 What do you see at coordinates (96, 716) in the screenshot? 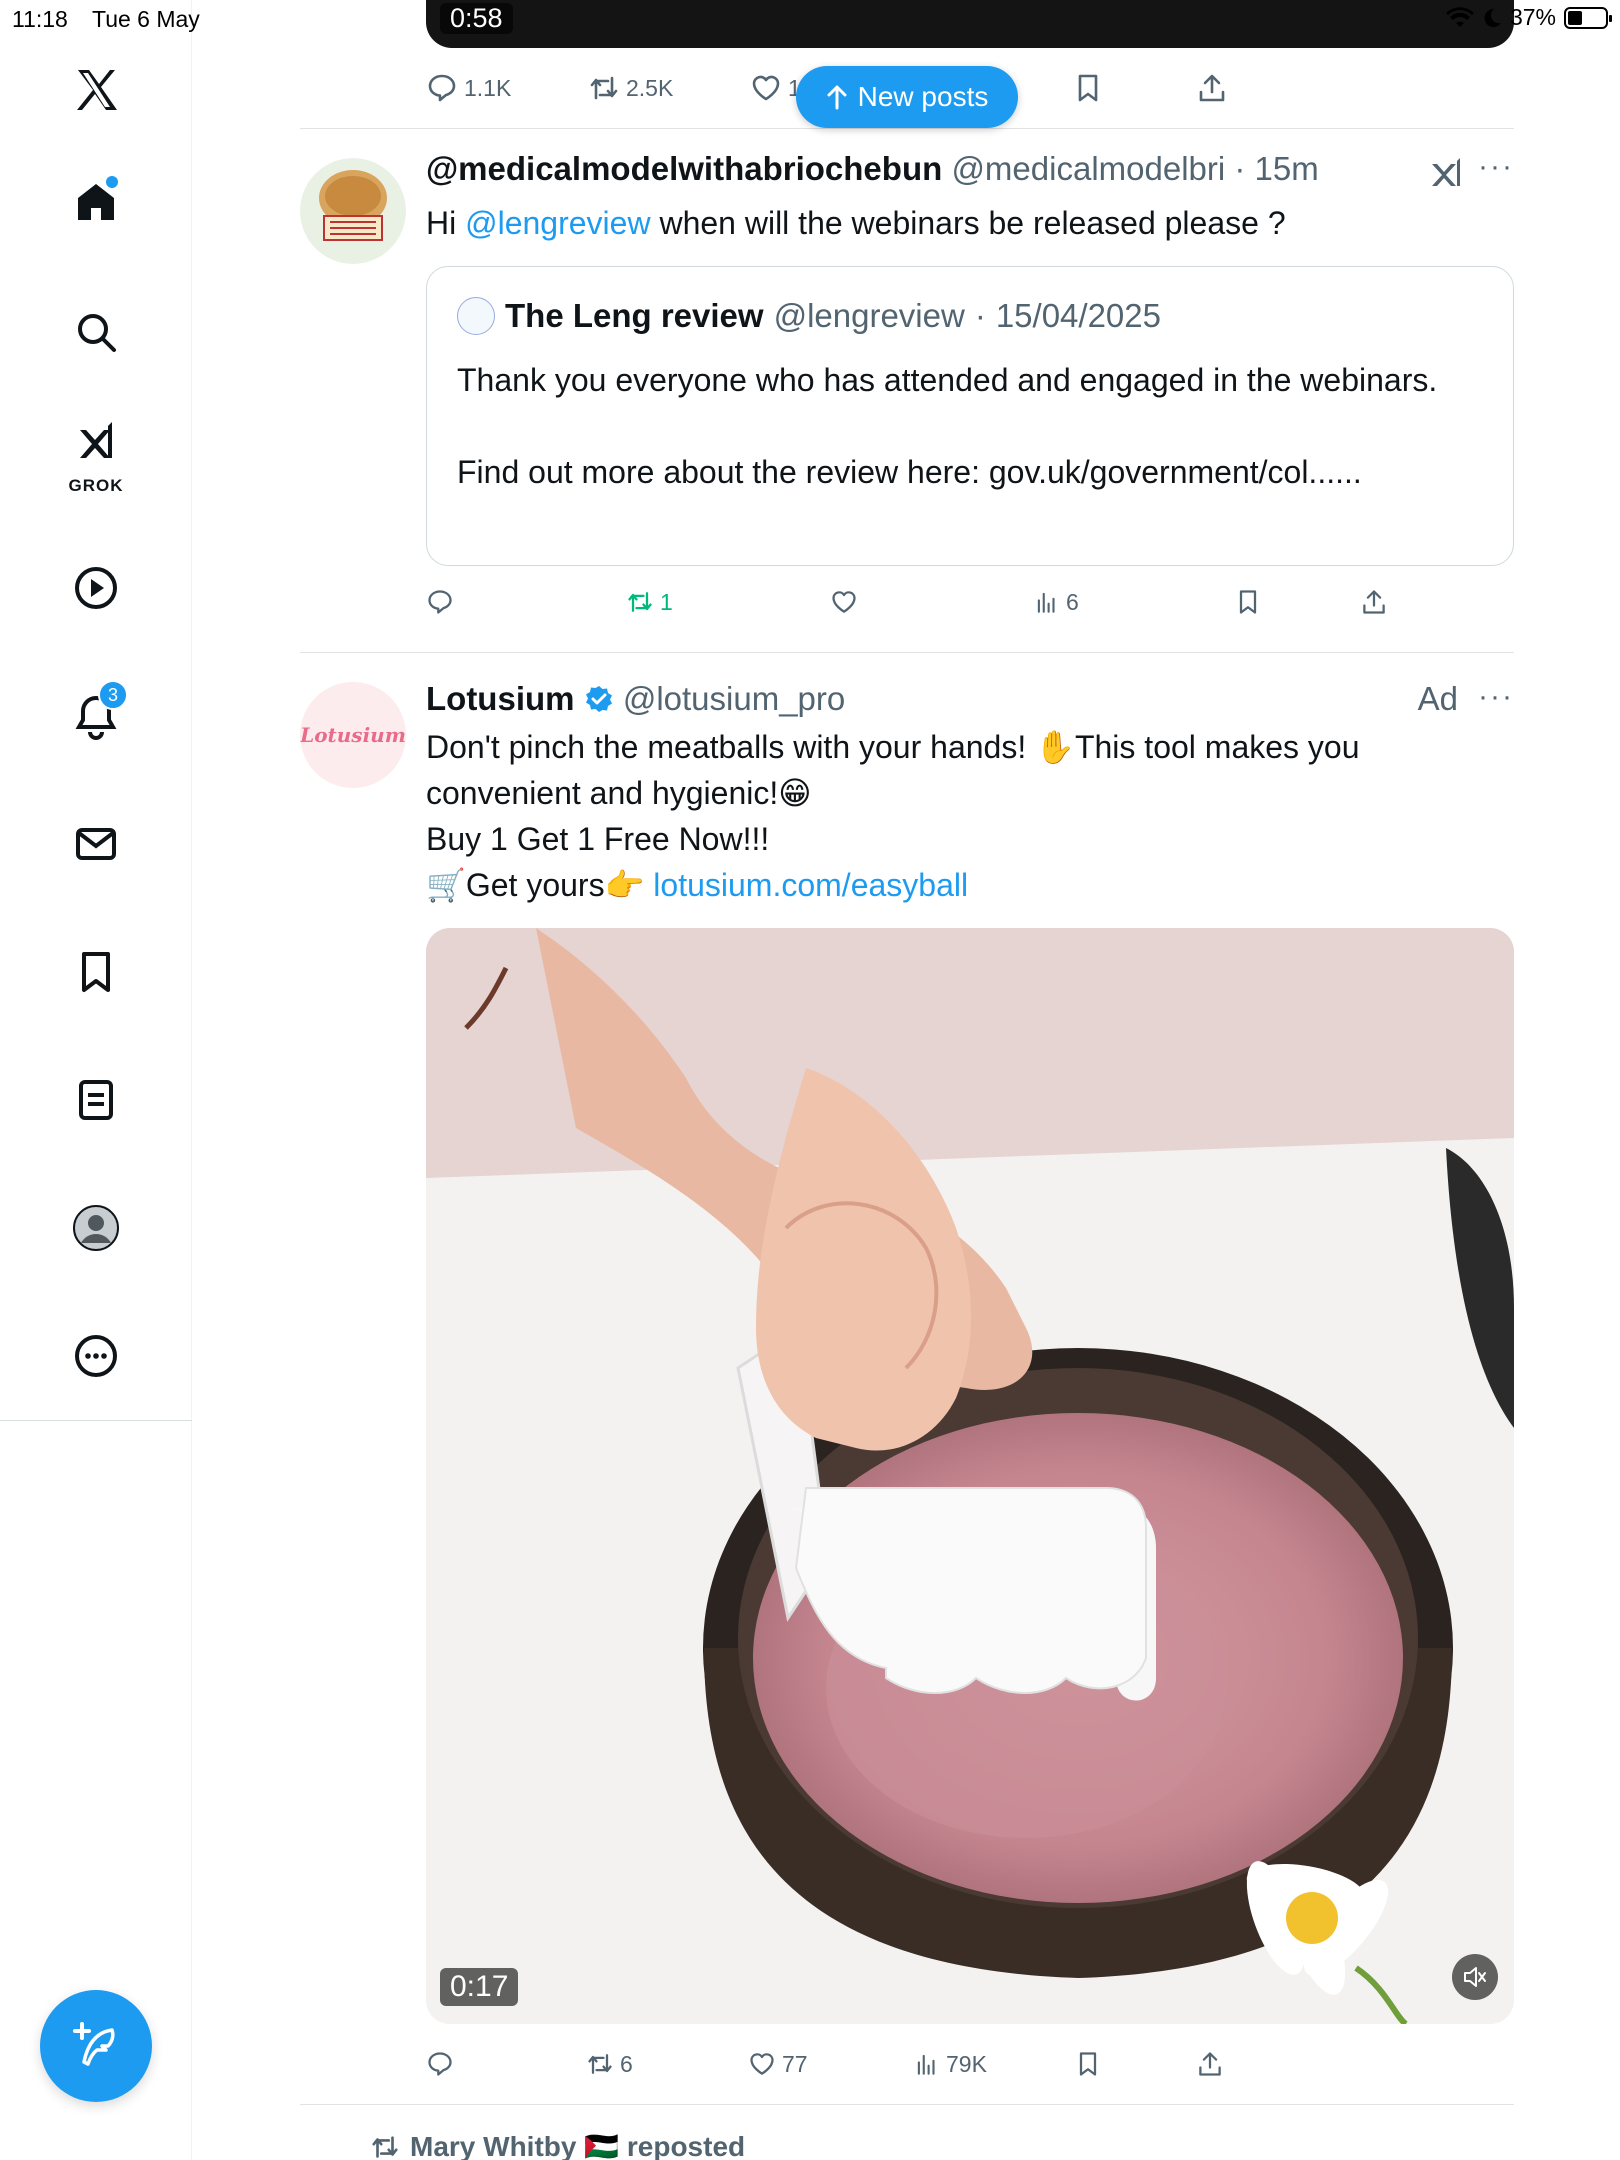
I see `nav-notifications: 3` at bounding box center [96, 716].